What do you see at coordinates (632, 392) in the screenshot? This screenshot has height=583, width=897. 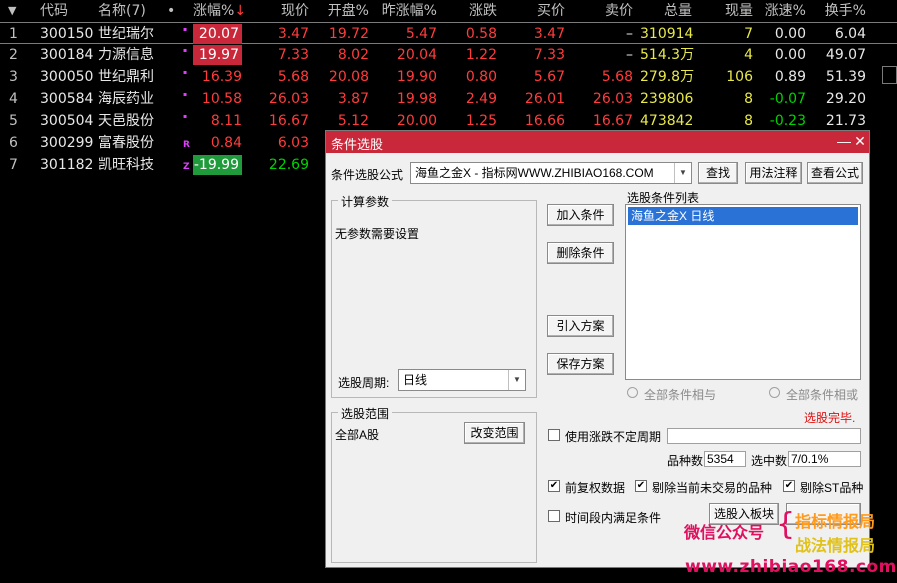 I see `radio-and` at bounding box center [632, 392].